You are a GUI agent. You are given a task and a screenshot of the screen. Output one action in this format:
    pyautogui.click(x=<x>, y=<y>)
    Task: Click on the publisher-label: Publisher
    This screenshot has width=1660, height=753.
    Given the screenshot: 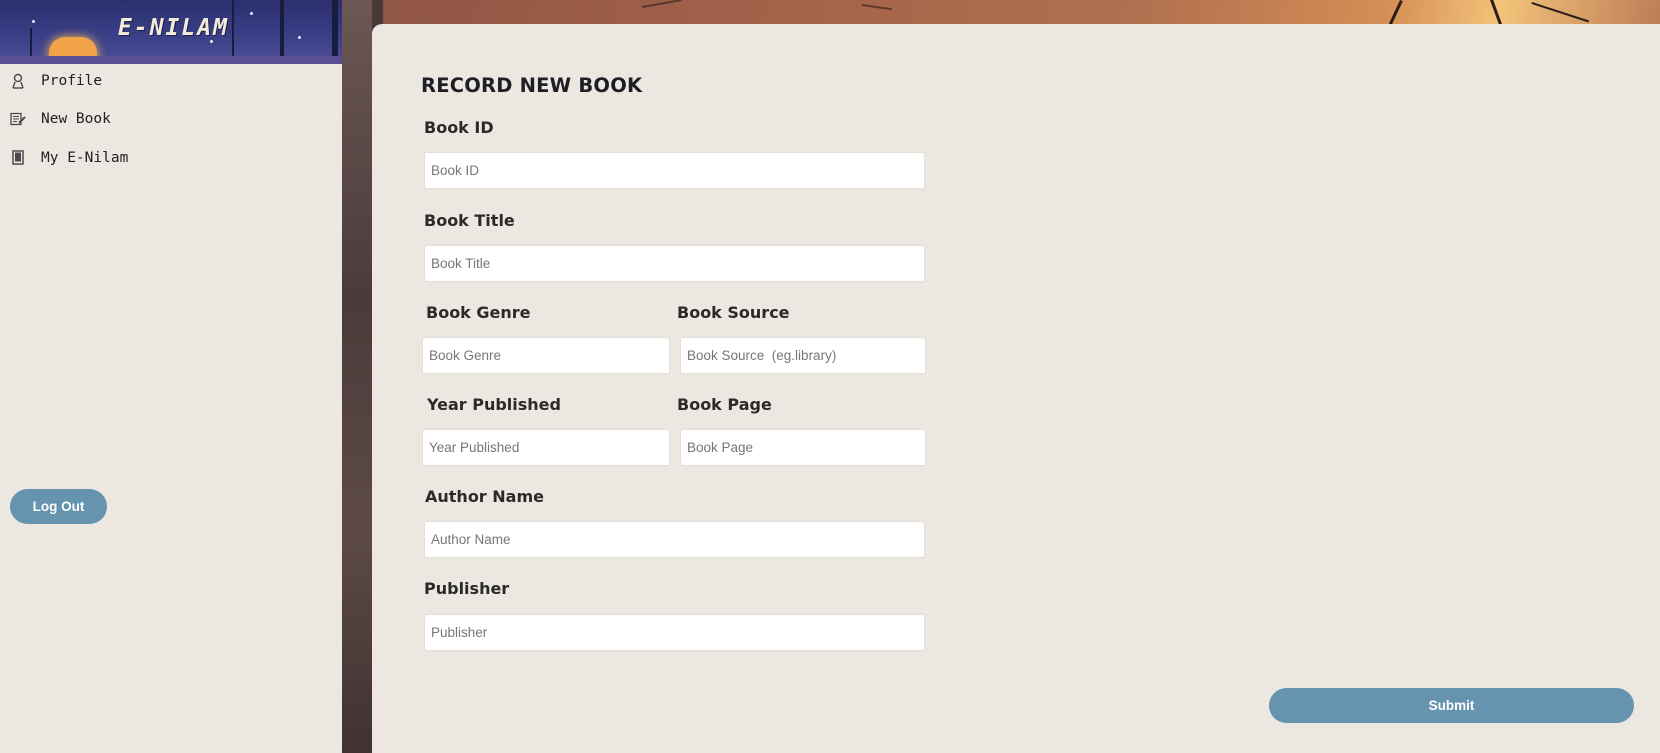 What is the action you would take?
    pyautogui.click(x=467, y=588)
    